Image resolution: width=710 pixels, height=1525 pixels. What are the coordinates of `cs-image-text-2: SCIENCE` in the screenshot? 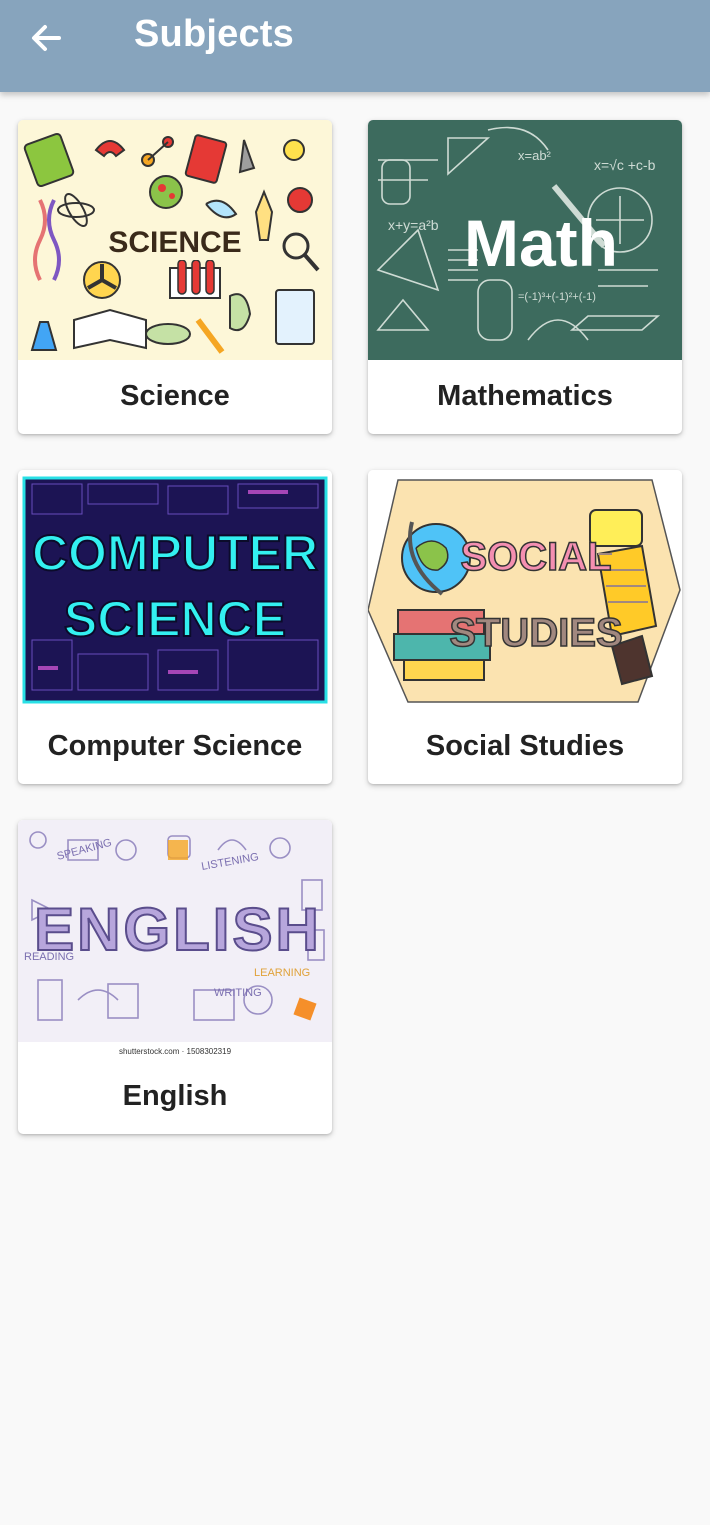 It's located at (175, 619).